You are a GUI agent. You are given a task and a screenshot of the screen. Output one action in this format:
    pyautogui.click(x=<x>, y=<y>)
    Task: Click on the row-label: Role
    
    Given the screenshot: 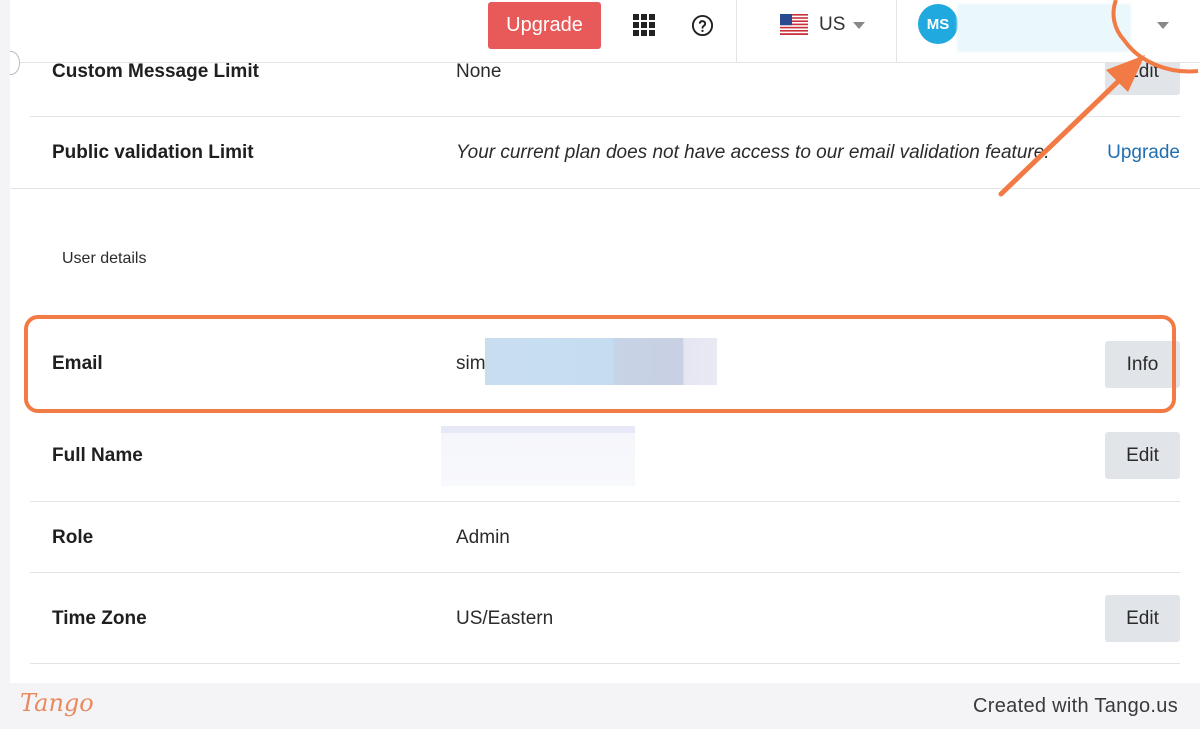 What is the action you would take?
    pyautogui.click(x=73, y=537)
    